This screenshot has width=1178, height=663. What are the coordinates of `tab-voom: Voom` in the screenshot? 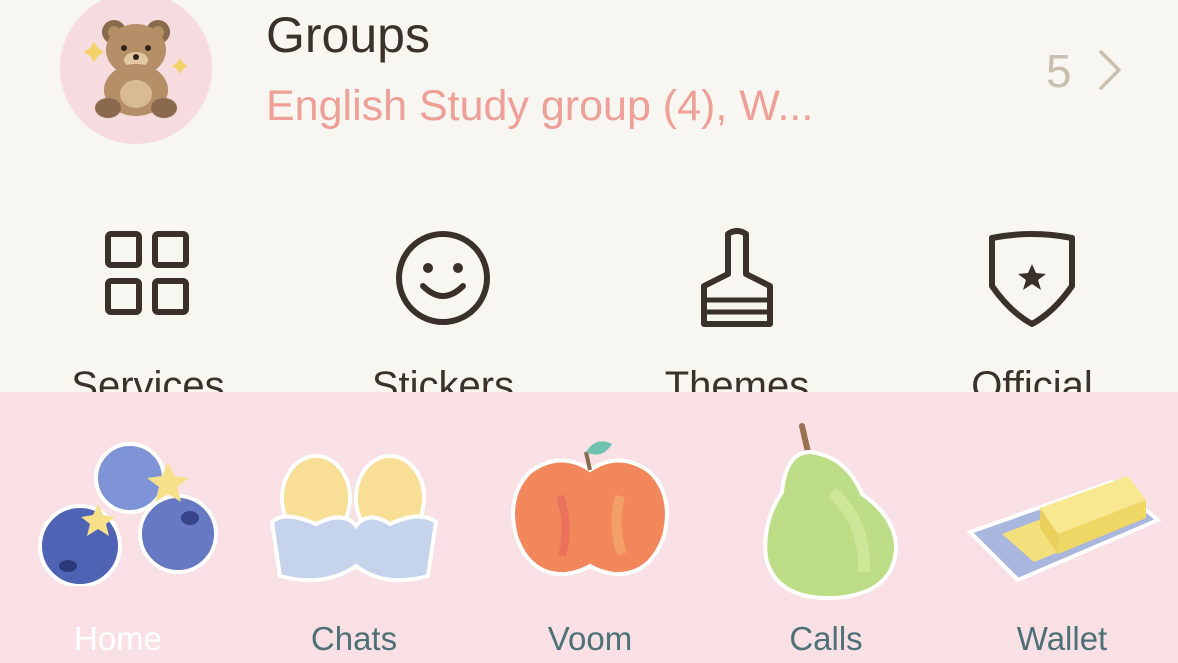 It's located at (590, 527).